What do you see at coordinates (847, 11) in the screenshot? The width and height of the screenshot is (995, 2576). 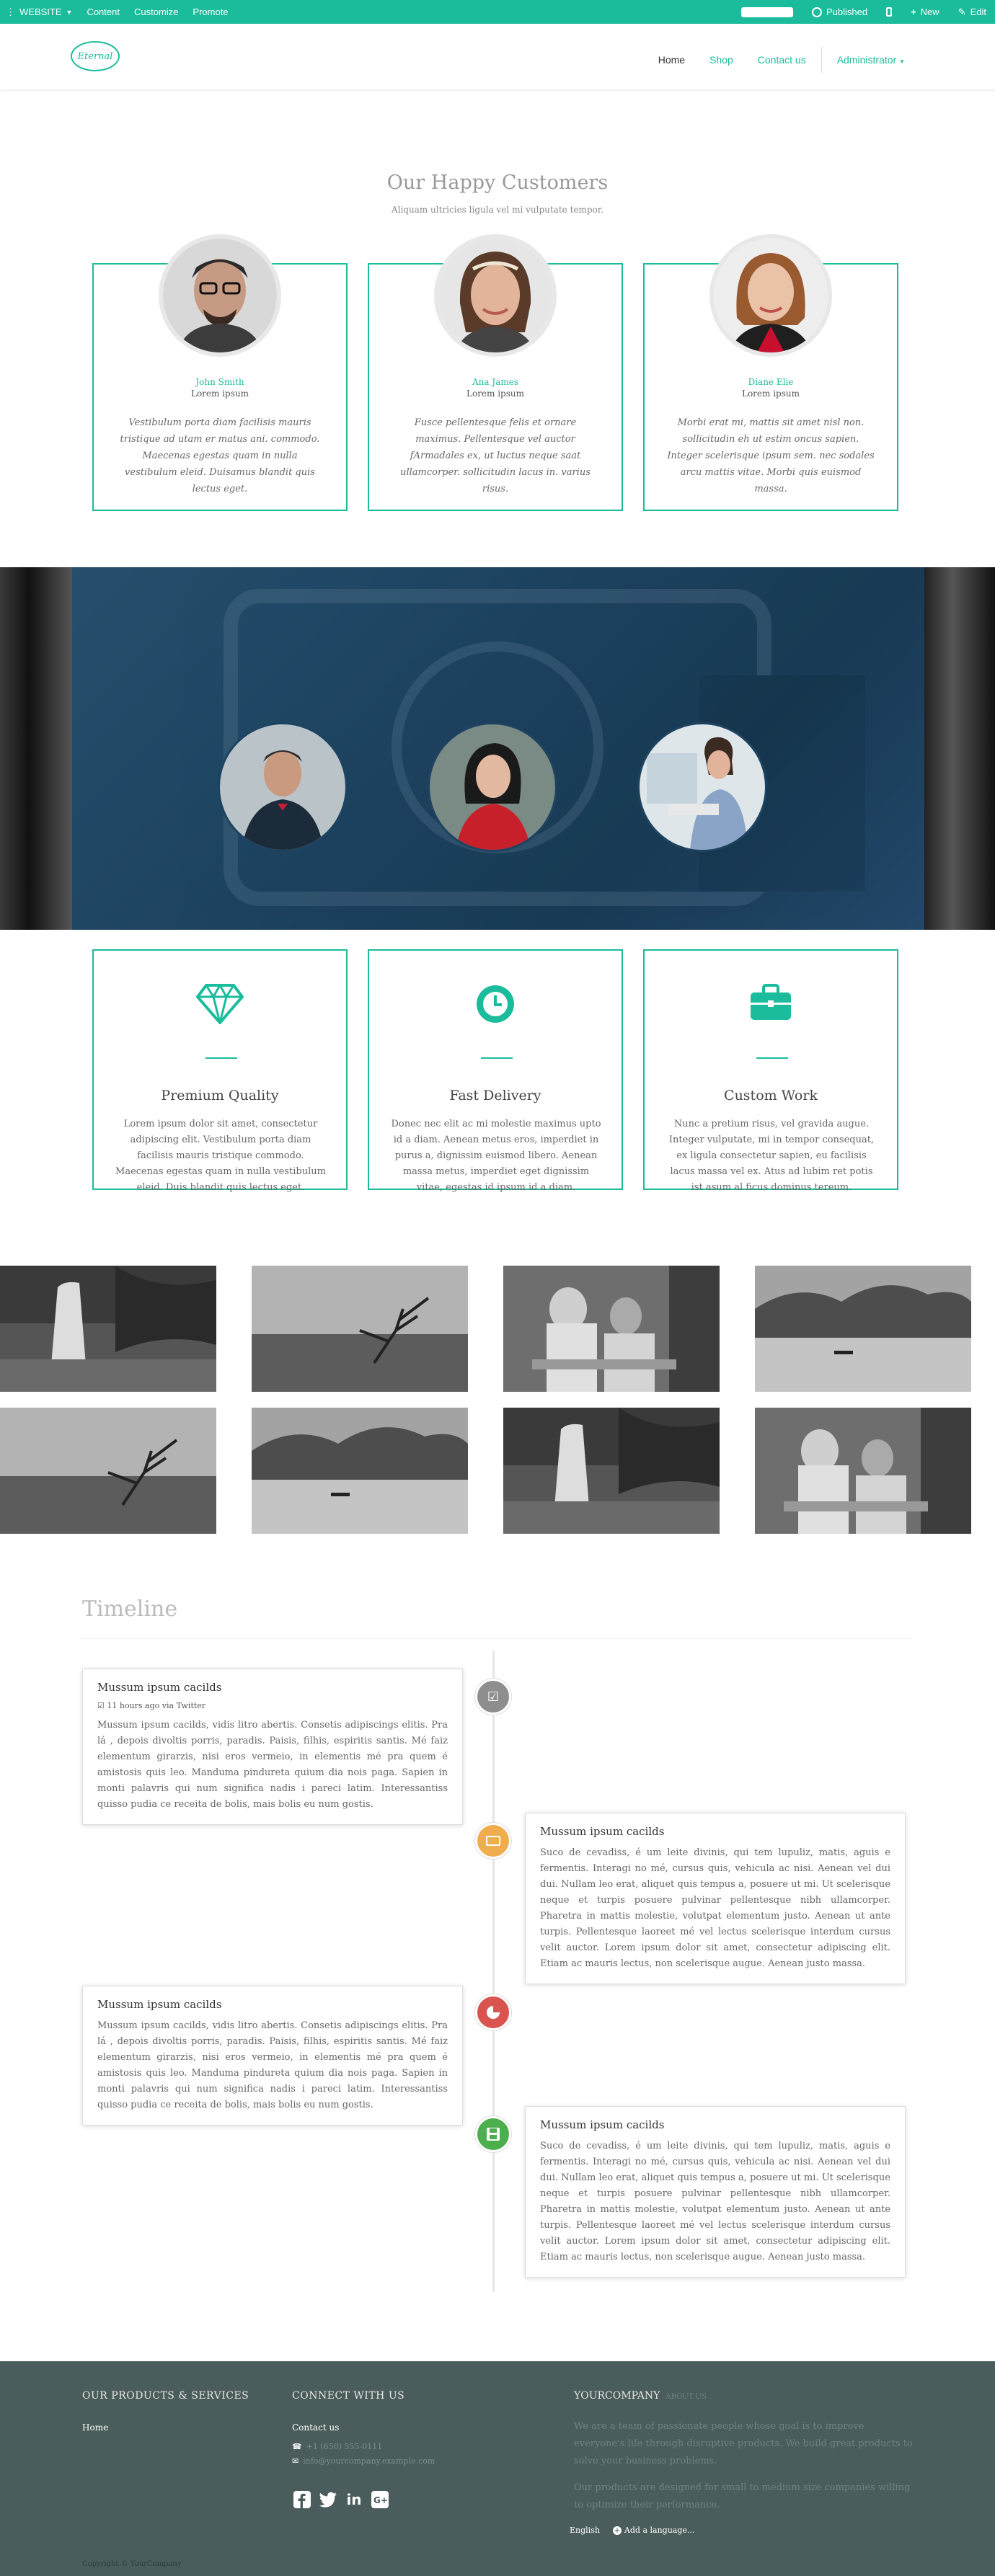 I see `published-label: Published` at bounding box center [847, 11].